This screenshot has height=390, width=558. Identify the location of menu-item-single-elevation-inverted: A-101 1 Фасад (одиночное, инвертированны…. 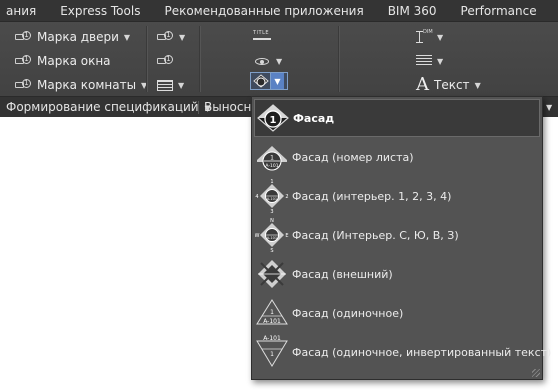
(402, 352).